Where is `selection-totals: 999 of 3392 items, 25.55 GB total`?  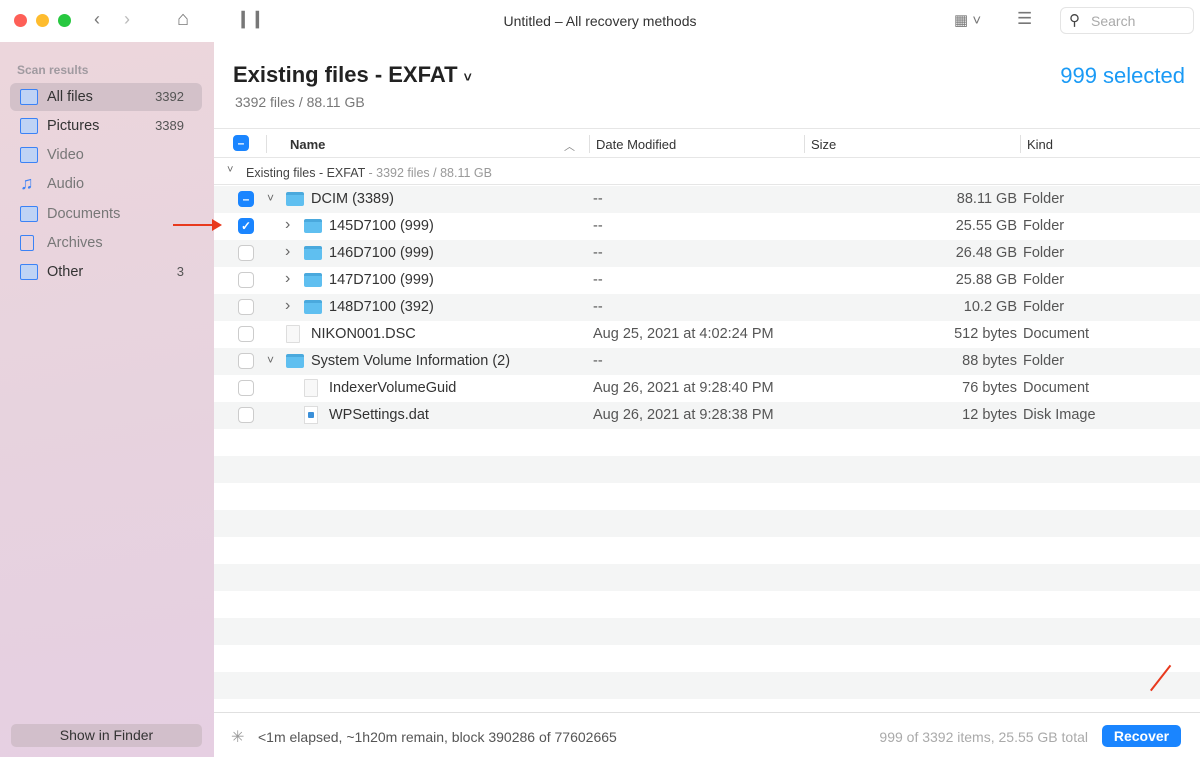
selection-totals: 999 of 3392 items, 25.55 GB total is located at coordinates (983, 737).